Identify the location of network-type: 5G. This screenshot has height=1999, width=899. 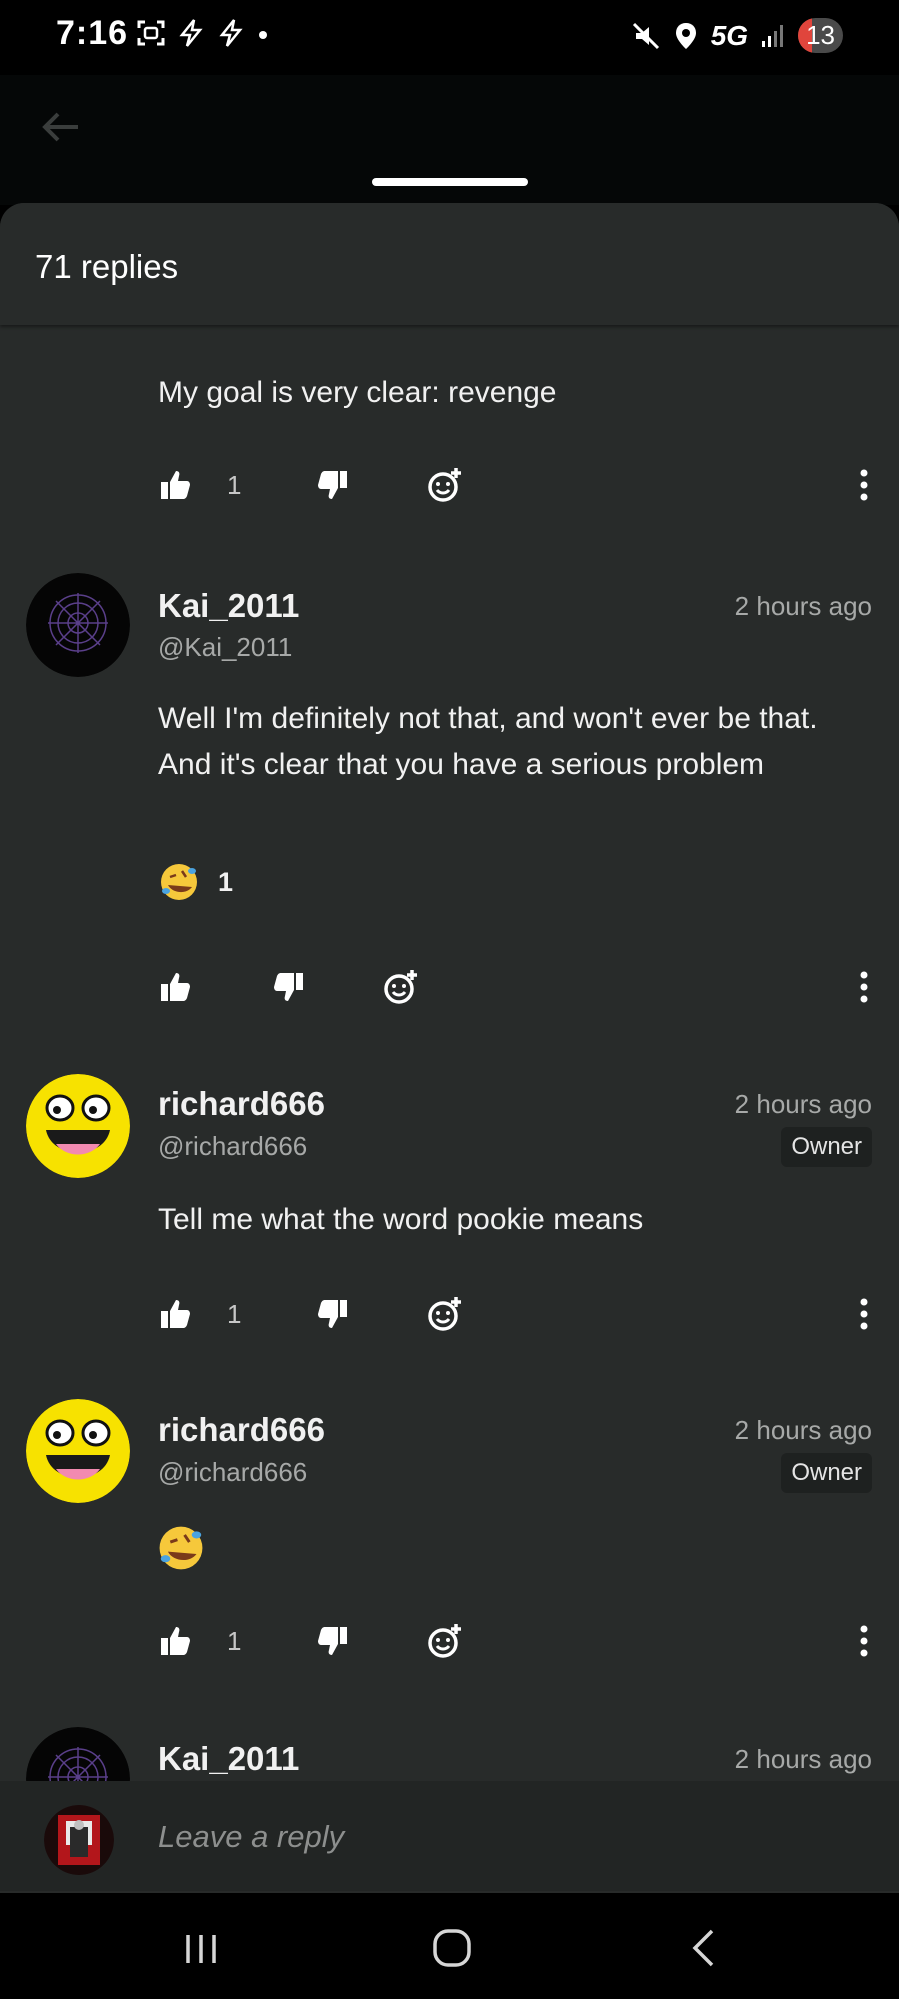
(729, 35).